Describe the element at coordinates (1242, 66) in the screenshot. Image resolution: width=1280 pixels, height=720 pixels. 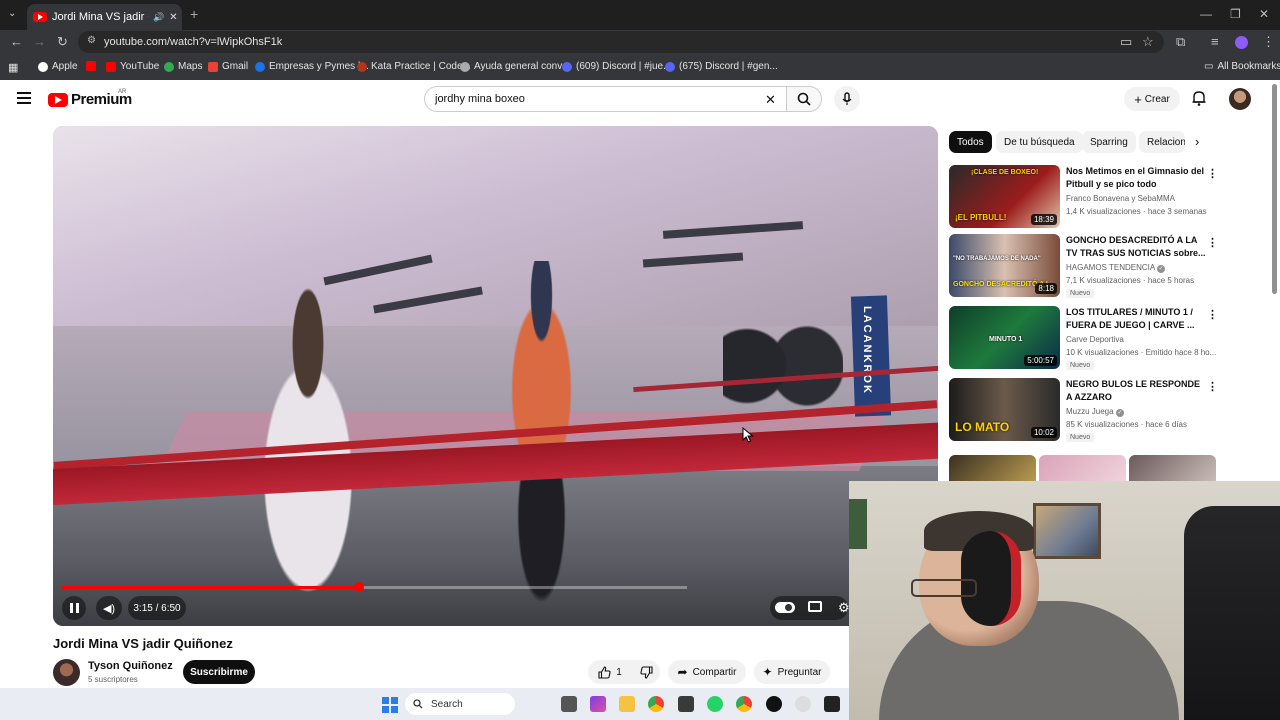
I see `all-bookmarks: ▭ All Bookmarks` at that location.